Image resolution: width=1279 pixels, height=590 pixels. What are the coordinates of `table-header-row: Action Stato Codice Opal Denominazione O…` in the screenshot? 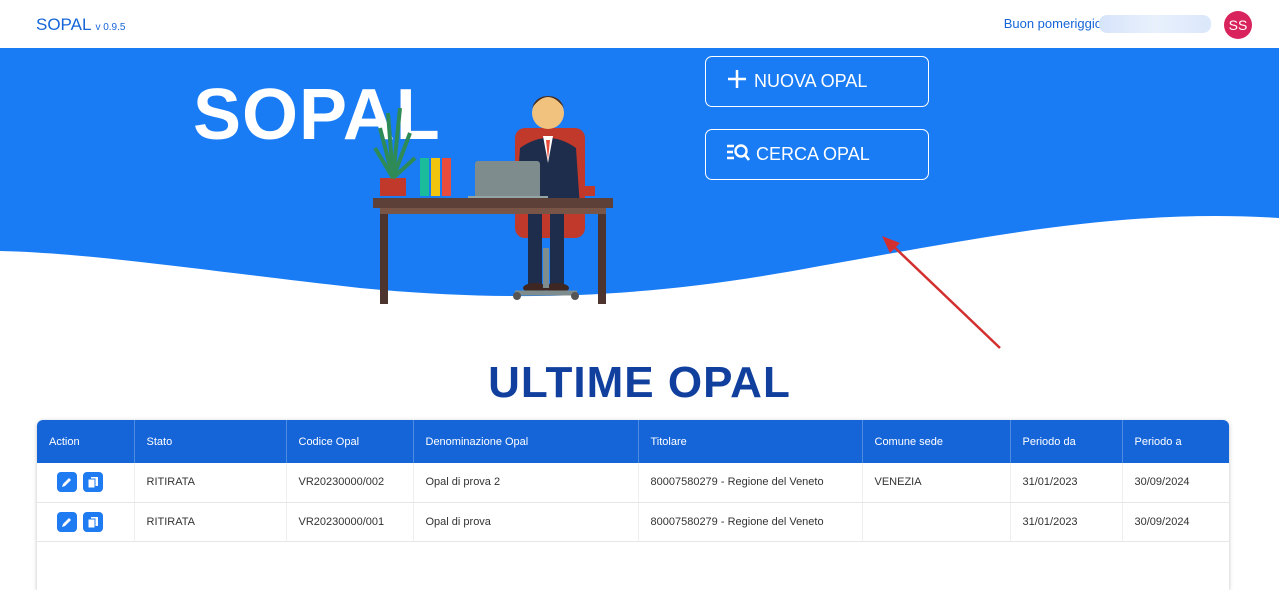 It's located at (633, 441).